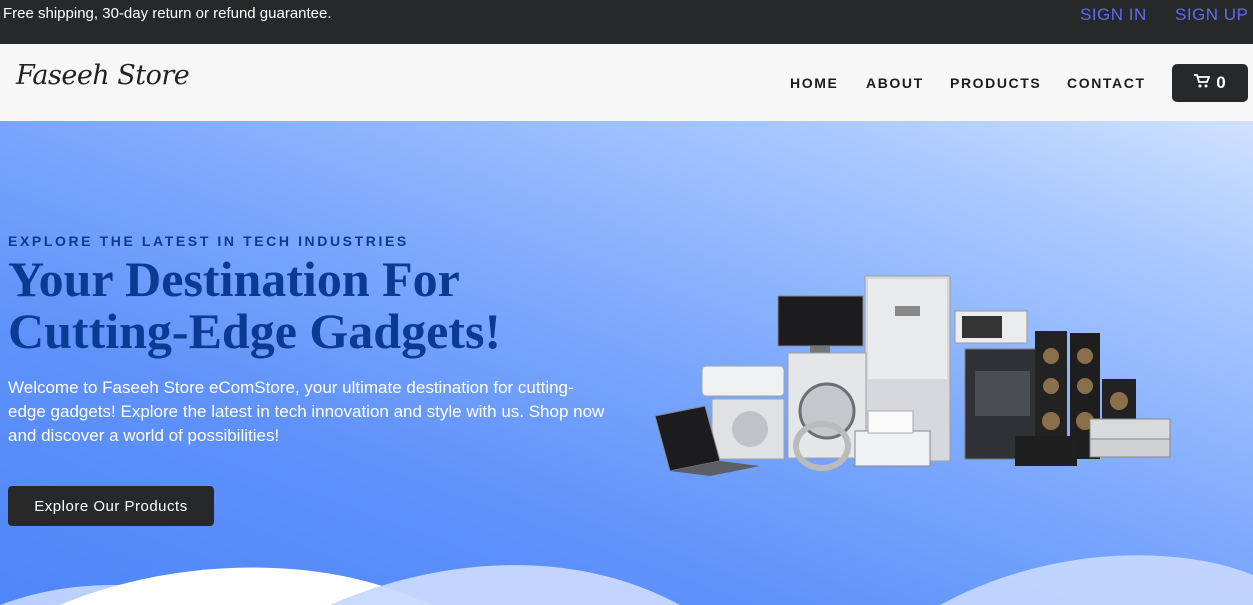 This screenshot has width=1253, height=605. Describe the element at coordinates (1113, 15) in the screenshot. I see `sign-in-link: SIGN IN` at that location.